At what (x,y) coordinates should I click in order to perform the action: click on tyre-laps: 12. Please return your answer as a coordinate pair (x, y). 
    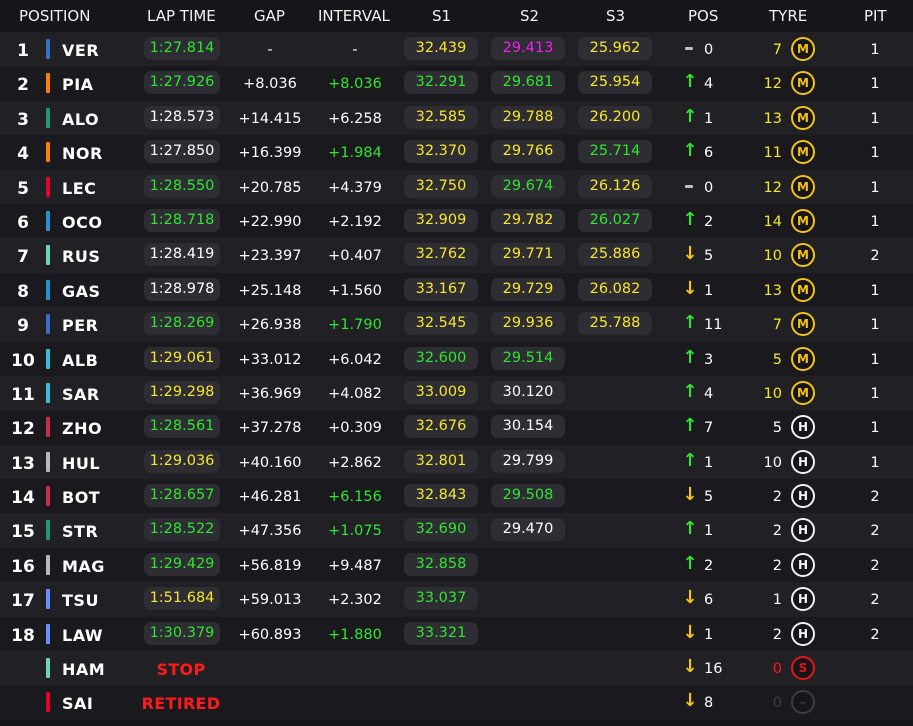
    Looking at the image, I should click on (772, 84).